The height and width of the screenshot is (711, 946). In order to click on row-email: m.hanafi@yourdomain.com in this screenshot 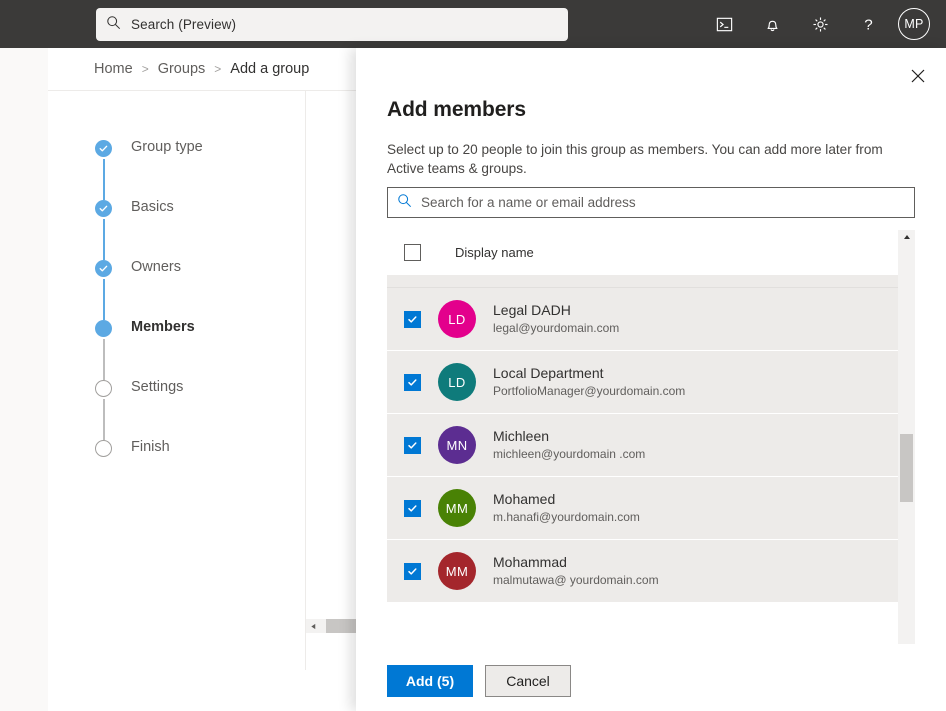, I will do `click(566, 517)`.